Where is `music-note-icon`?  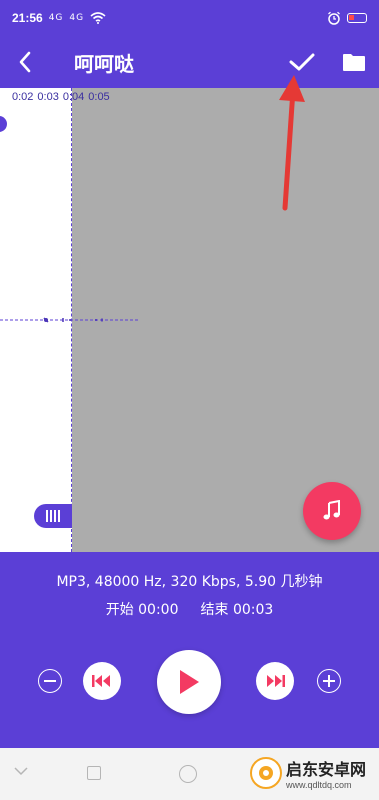 music-note-icon is located at coordinates (331, 510).